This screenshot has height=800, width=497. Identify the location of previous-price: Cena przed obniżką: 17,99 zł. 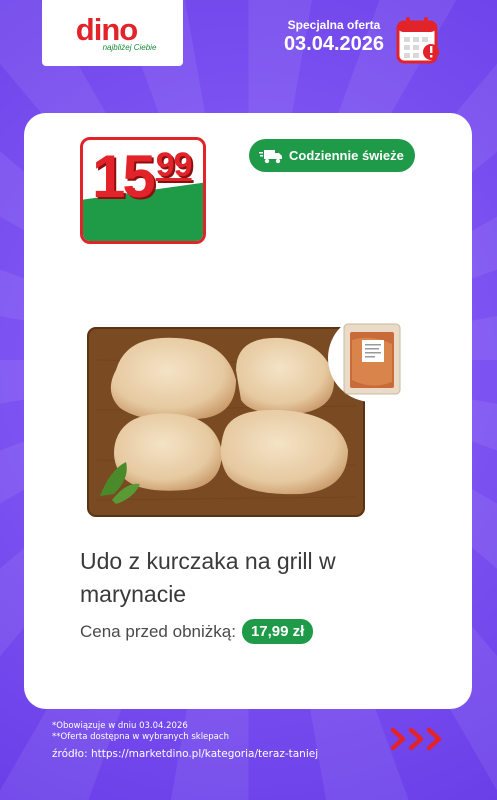
(197, 631).